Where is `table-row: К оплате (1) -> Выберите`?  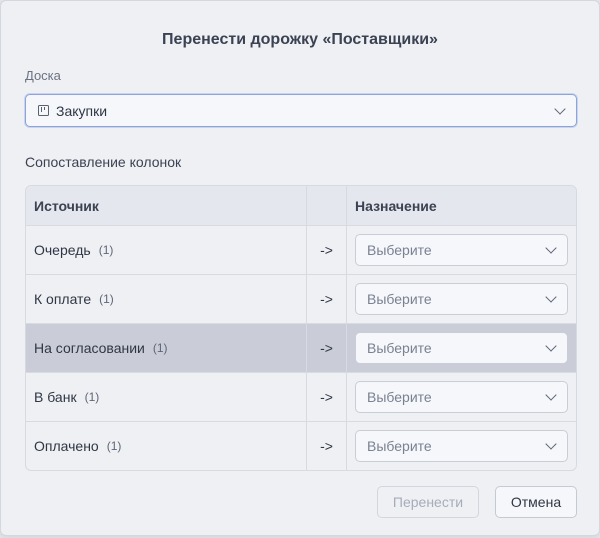
table-row: К оплате (1) -> Выберите is located at coordinates (301, 298).